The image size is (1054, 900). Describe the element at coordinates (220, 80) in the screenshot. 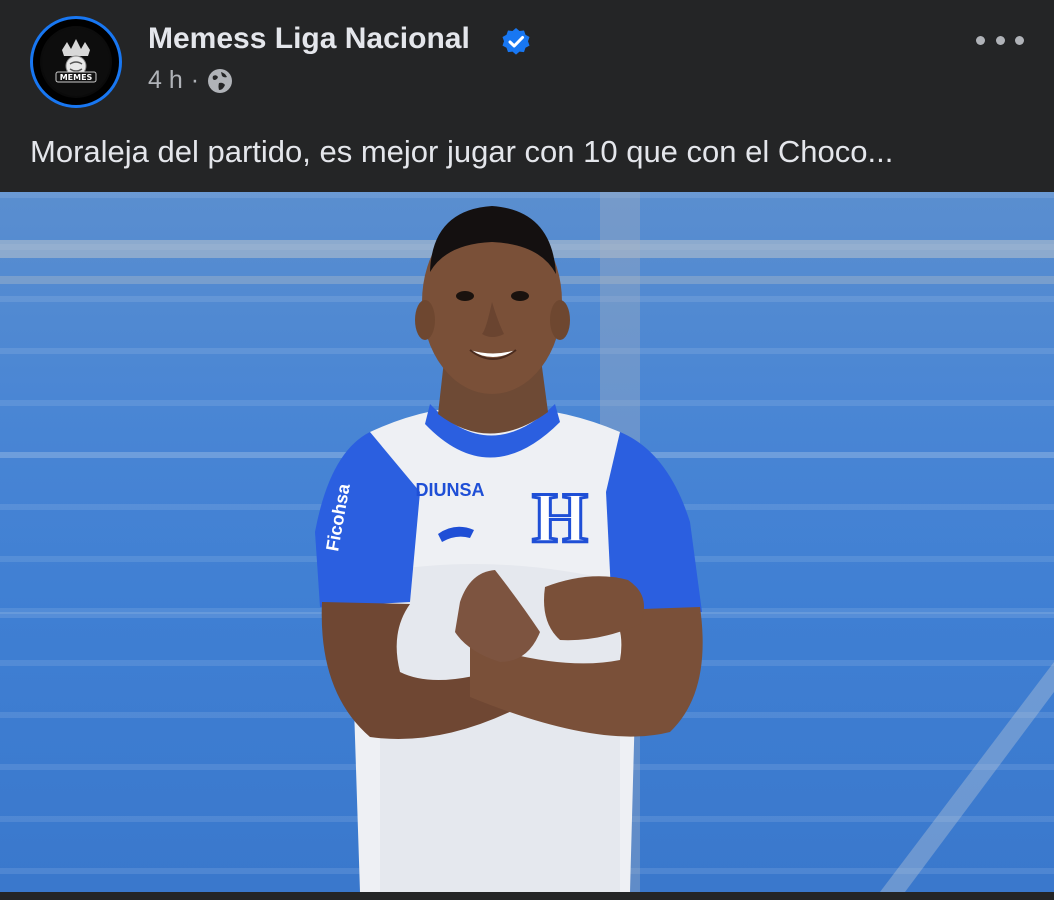

I see `globe-icon` at that location.